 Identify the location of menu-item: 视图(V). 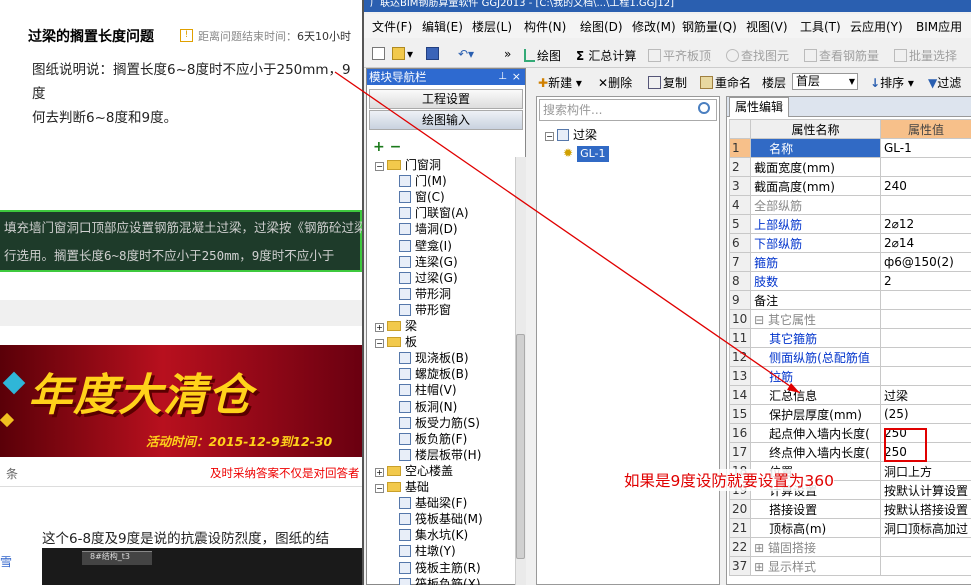
(767, 26).